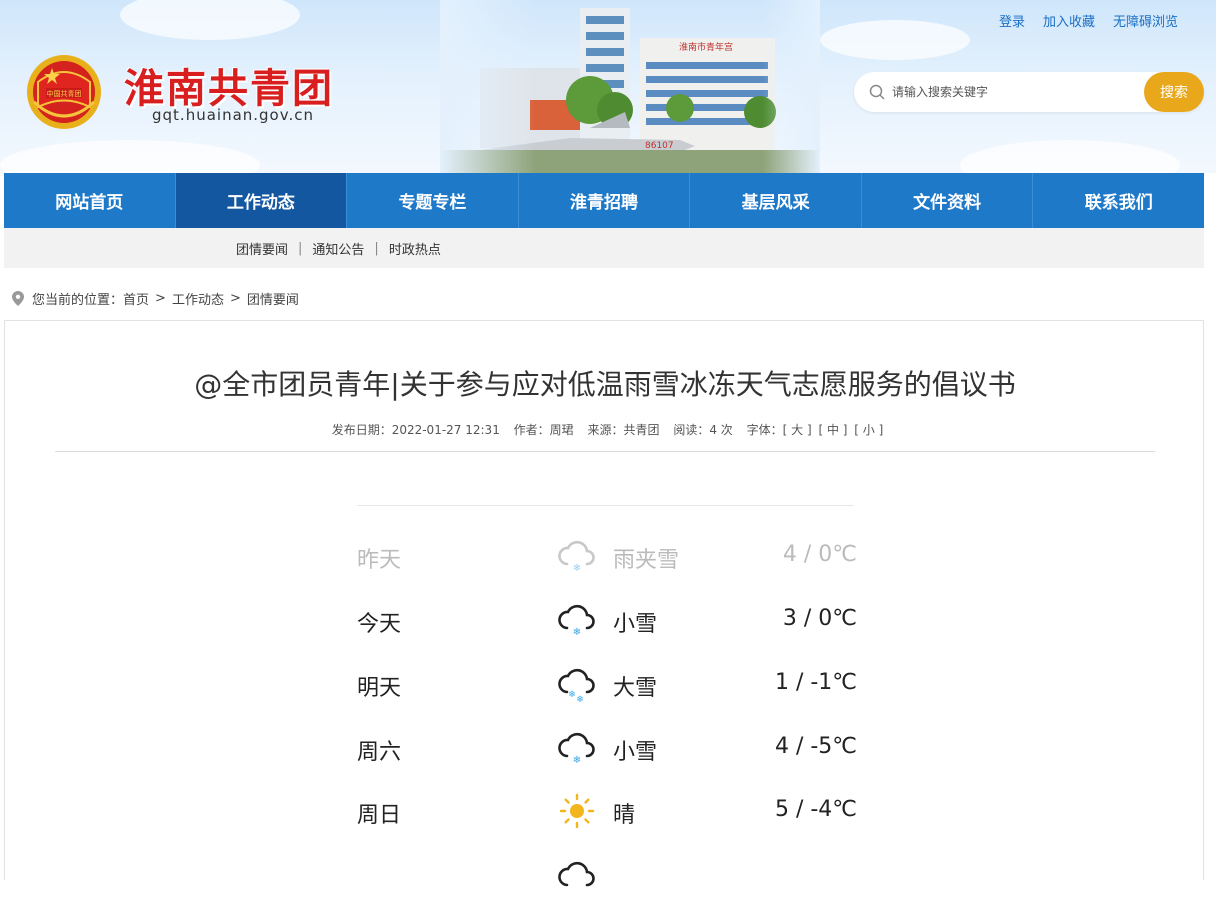 This screenshot has width=1216, height=897. What do you see at coordinates (607, 620) in the screenshot?
I see `weather-row: 今天 ❄ 小雪 3 / 0℃` at bounding box center [607, 620].